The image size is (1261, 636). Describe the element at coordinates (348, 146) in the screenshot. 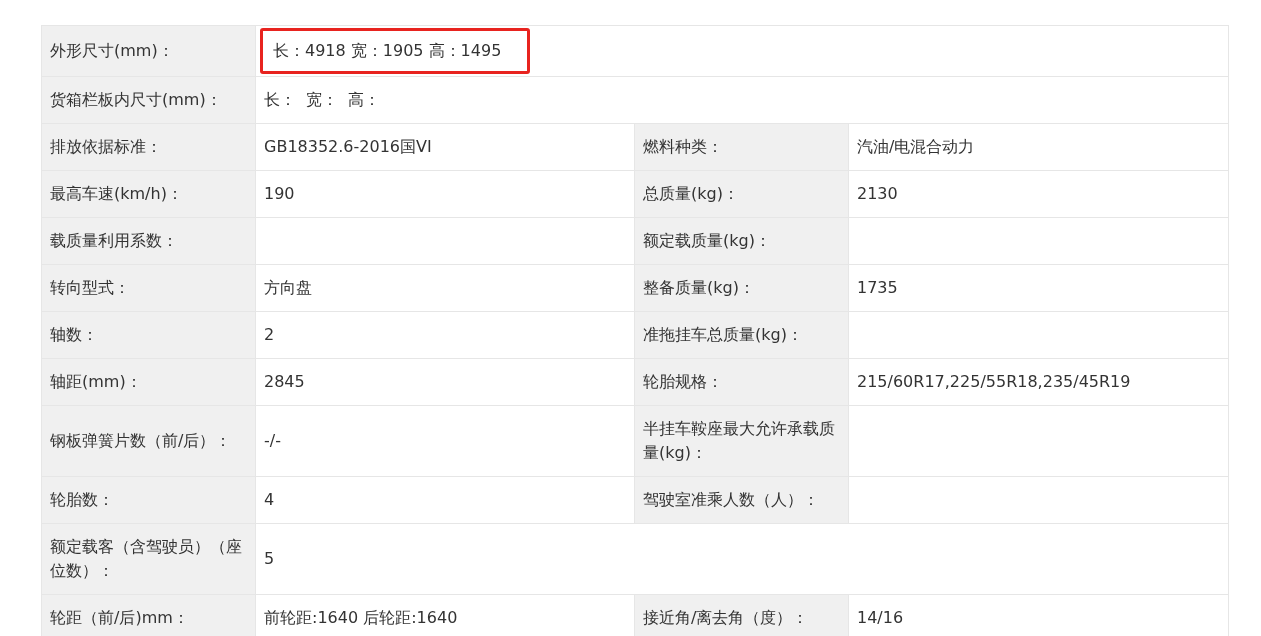

I see `spec-value: GB18352.6-2016国VI` at that location.